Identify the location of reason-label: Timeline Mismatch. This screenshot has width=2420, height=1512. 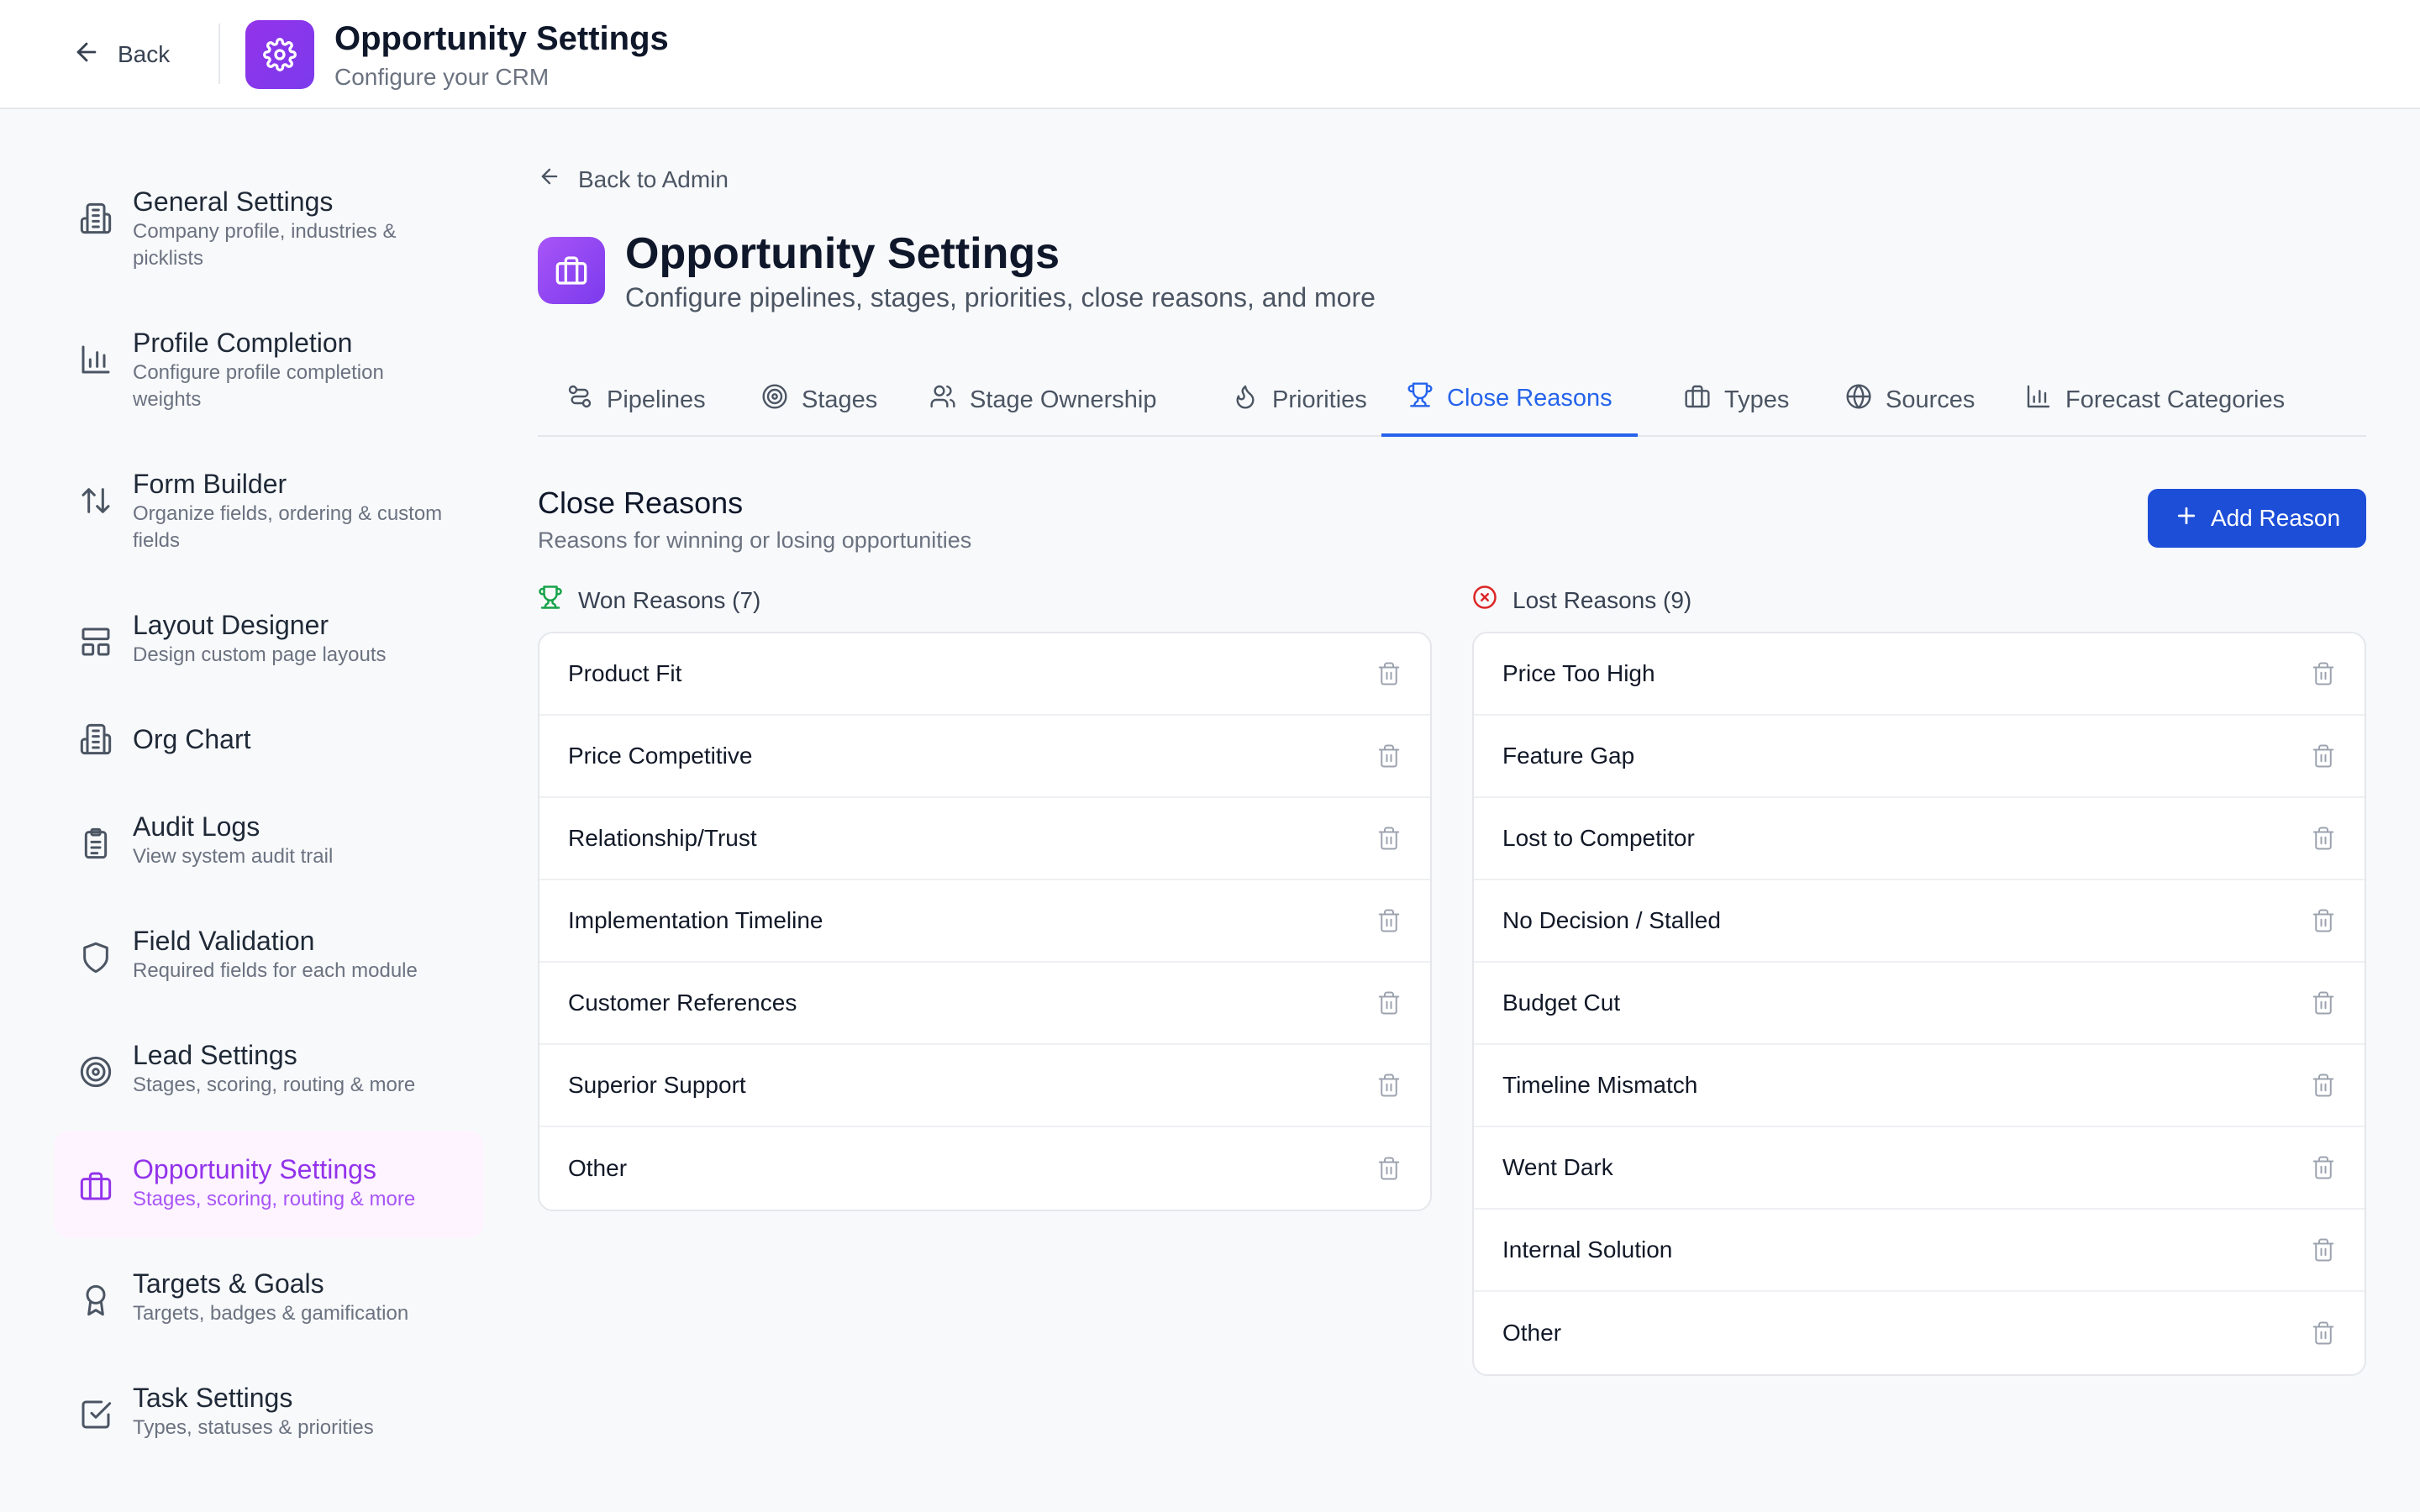
(1600, 1085).